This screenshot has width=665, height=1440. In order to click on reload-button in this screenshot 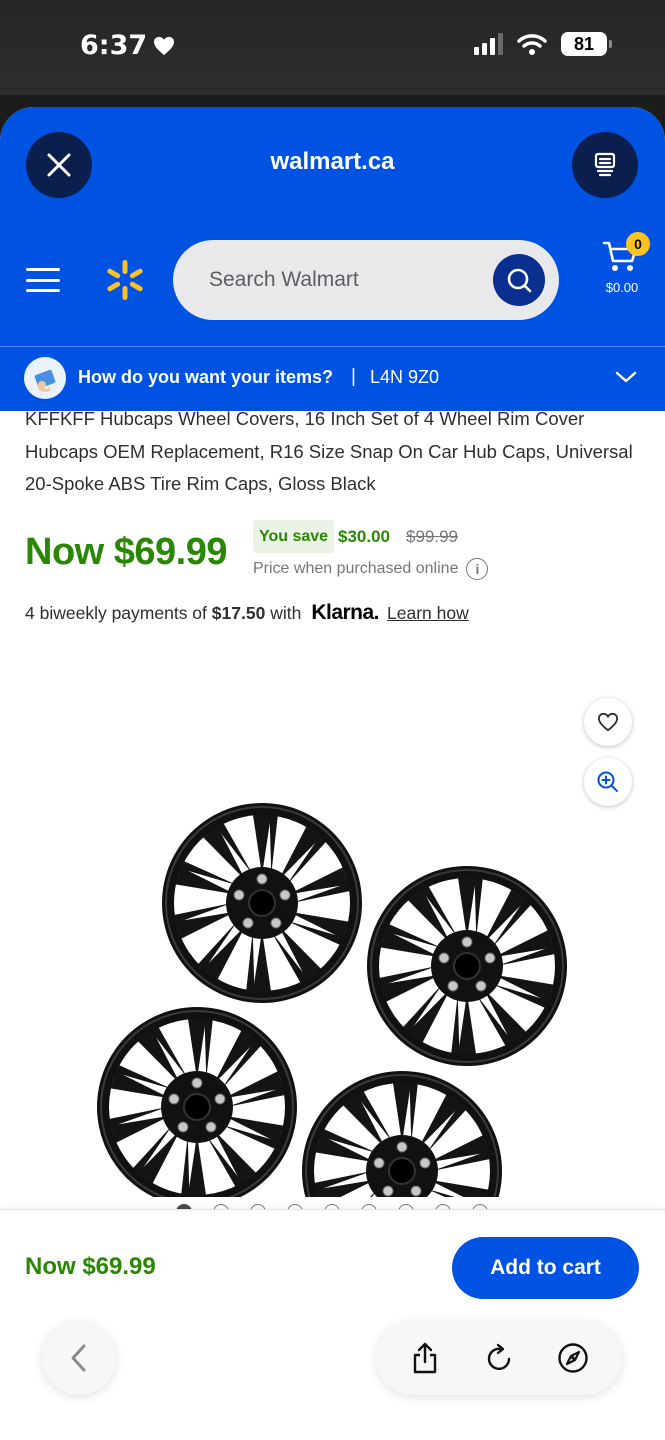, I will do `click(499, 1358)`.